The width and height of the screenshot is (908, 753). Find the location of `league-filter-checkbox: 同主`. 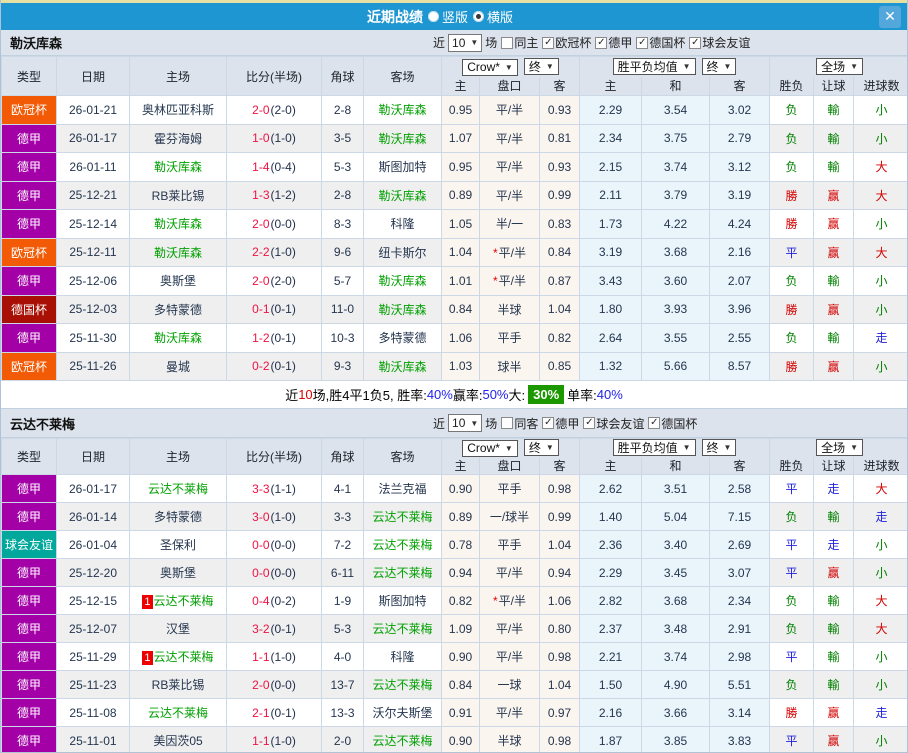

league-filter-checkbox: 同主 is located at coordinates (519, 42).